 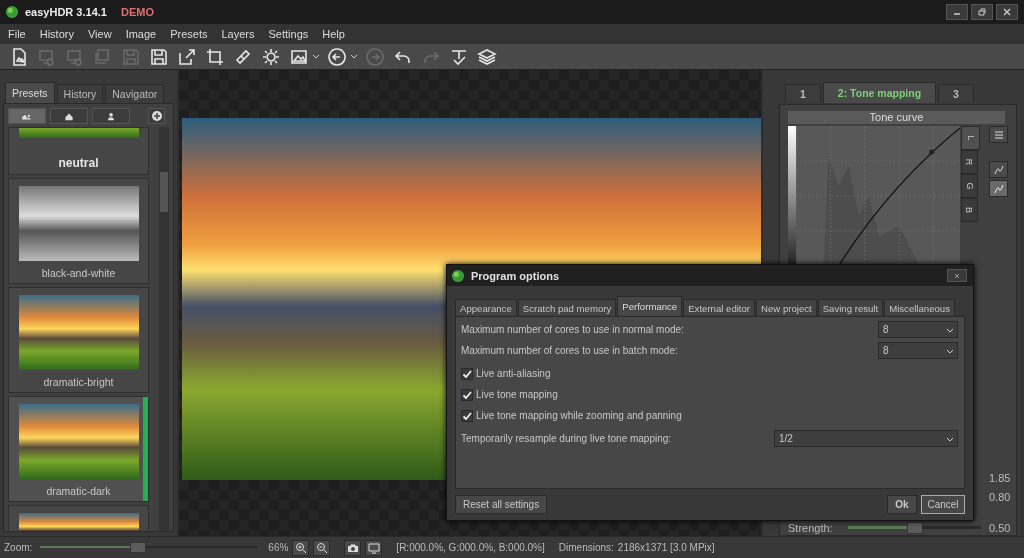 What do you see at coordinates (215, 56) in the screenshot?
I see `crop-icon` at bounding box center [215, 56].